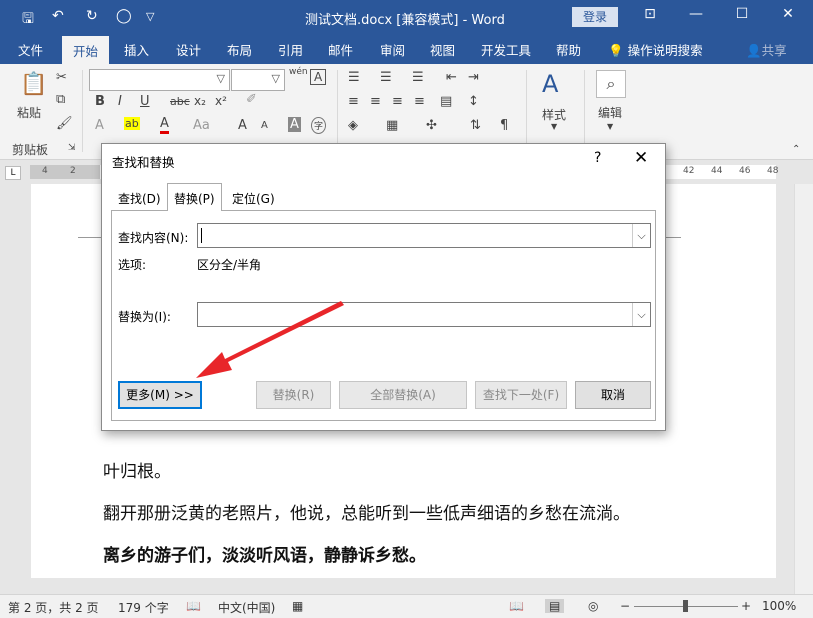 The height and width of the screenshot is (618, 813). Describe the element at coordinates (595, 17) in the screenshot. I see `login-button: 登录` at that location.